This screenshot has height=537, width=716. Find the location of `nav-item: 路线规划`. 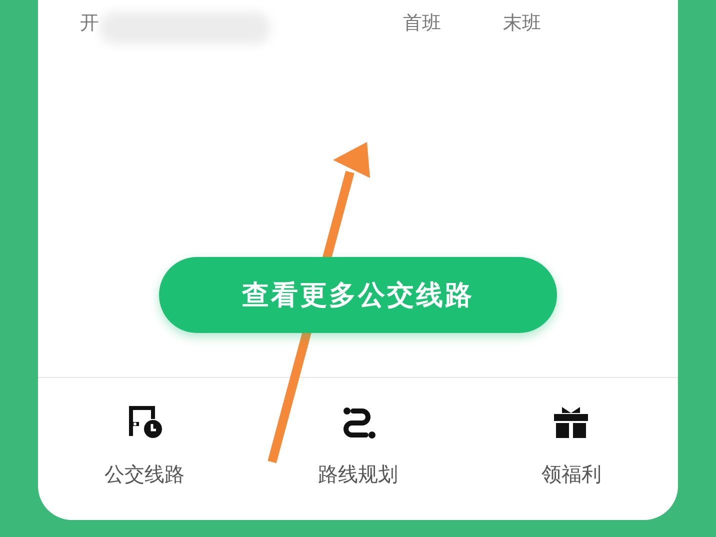

nav-item: 路线规划 is located at coordinates (358, 447).